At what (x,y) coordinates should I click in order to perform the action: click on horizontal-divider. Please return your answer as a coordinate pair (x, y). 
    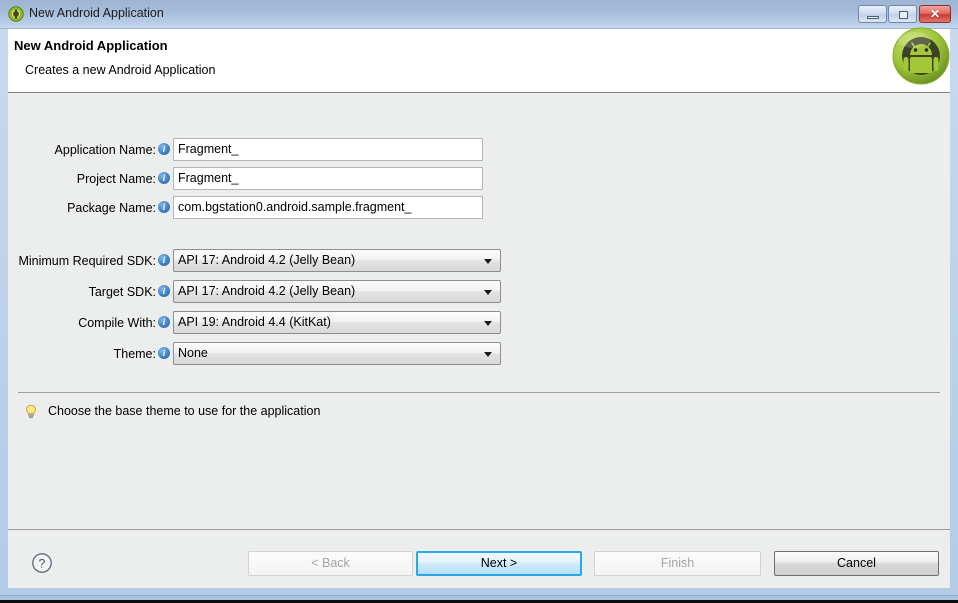
    Looking at the image, I should click on (479, 392).